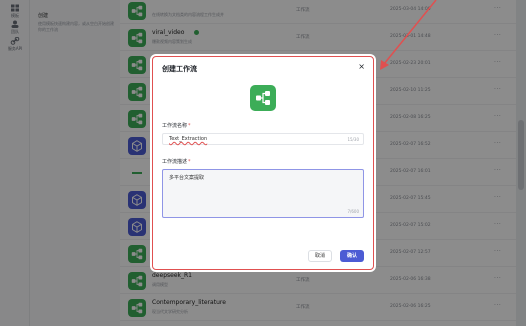  What do you see at coordinates (188, 139) in the screenshot?
I see `workflow-name-value: Text_Extraction` at bounding box center [188, 139].